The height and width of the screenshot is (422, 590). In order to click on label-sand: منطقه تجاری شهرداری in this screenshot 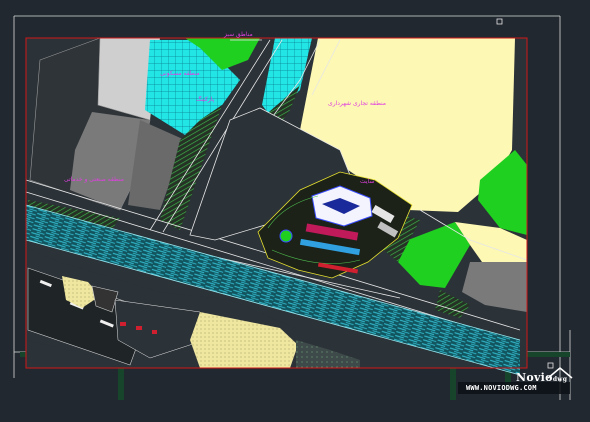, I will do `click(357, 103)`.